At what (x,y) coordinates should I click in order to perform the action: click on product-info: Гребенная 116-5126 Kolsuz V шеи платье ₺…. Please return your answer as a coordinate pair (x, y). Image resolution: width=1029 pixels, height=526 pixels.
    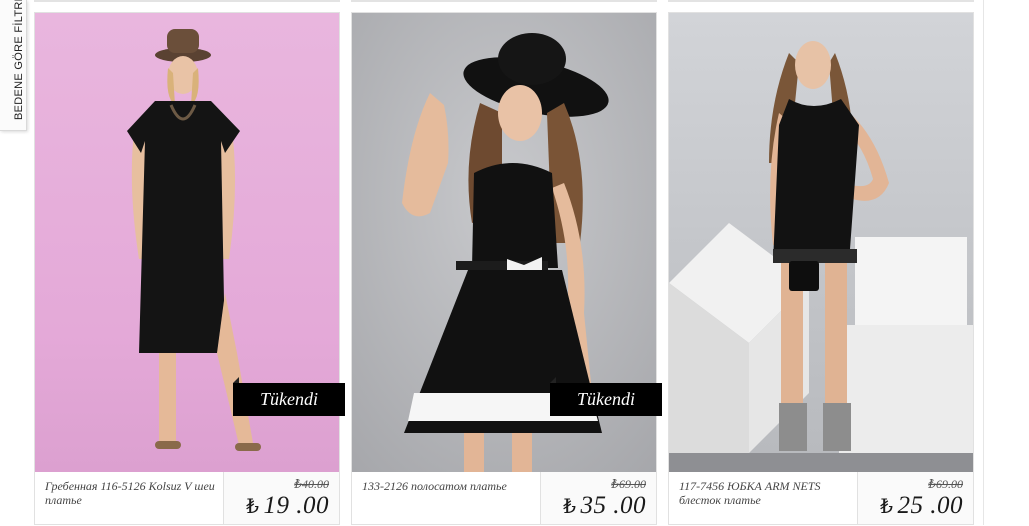
    Looking at the image, I should click on (187, 499).